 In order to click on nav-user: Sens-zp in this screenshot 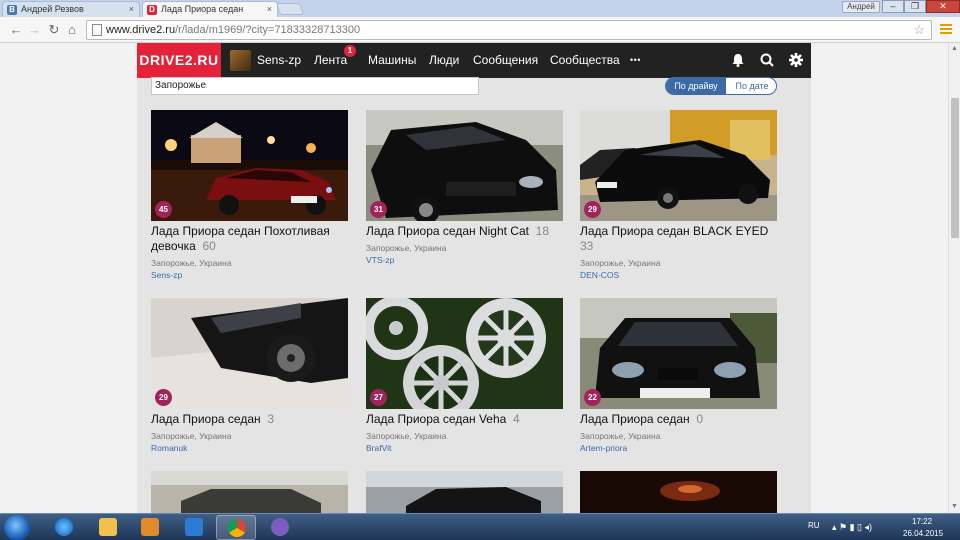, I will do `click(279, 60)`.